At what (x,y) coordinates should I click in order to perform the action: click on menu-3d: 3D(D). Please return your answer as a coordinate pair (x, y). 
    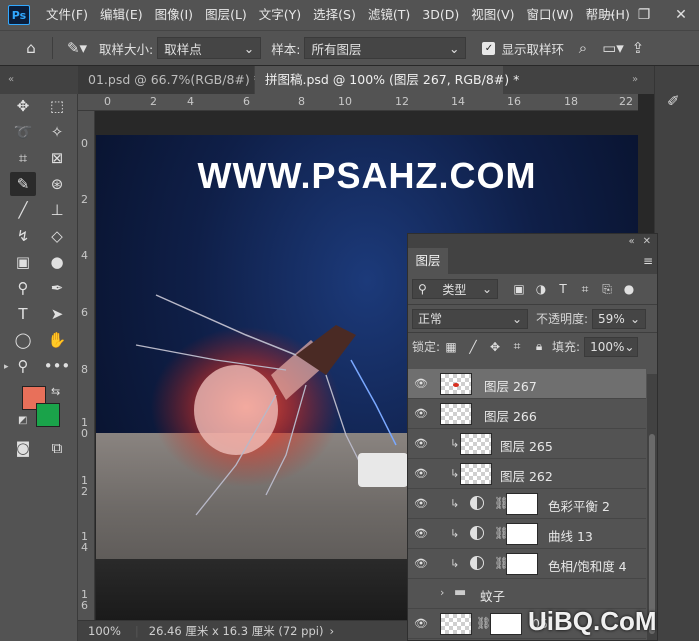
    Looking at the image, I should click on (440, 15).